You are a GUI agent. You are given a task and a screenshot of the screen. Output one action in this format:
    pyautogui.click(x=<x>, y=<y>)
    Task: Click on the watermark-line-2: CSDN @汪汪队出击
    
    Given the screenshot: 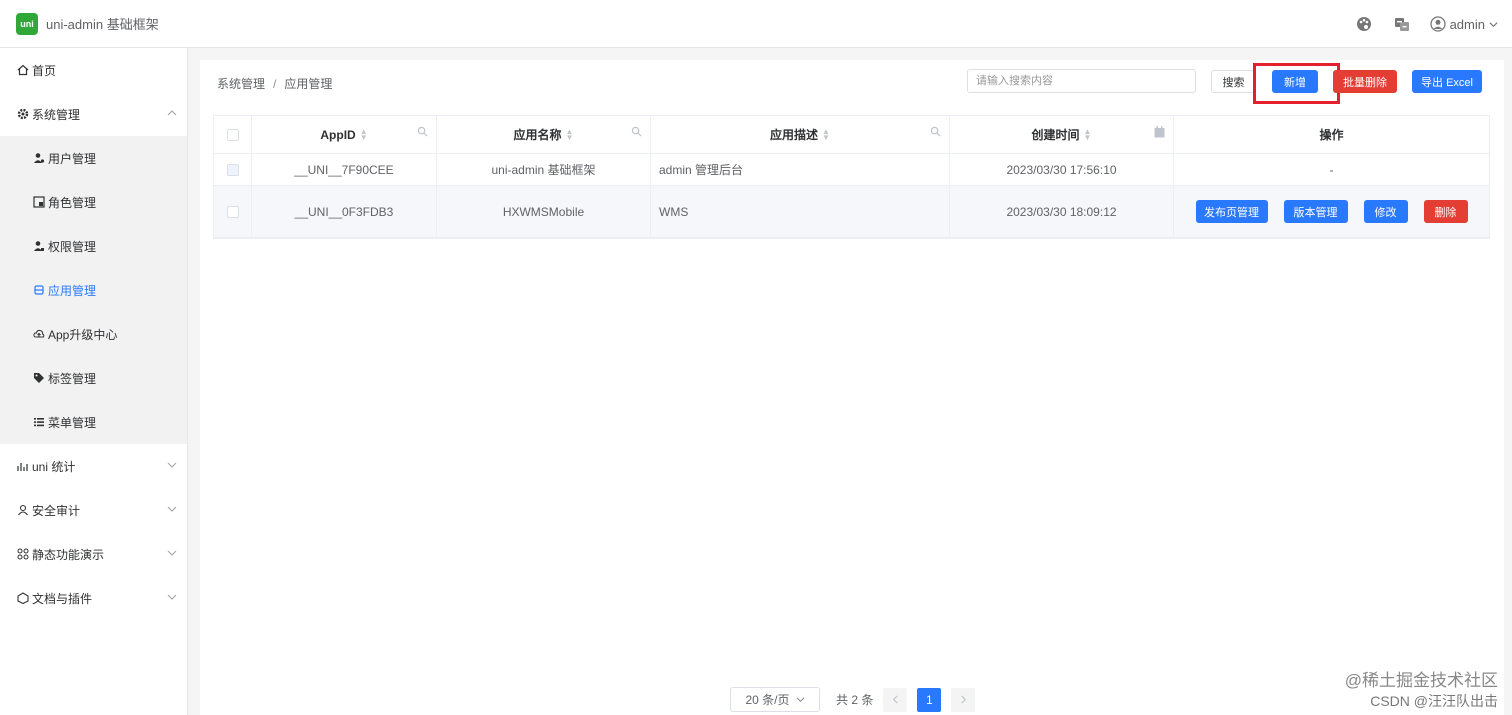 What is the action you would take?
    pyautogui.click(x=1434, y=701)
    